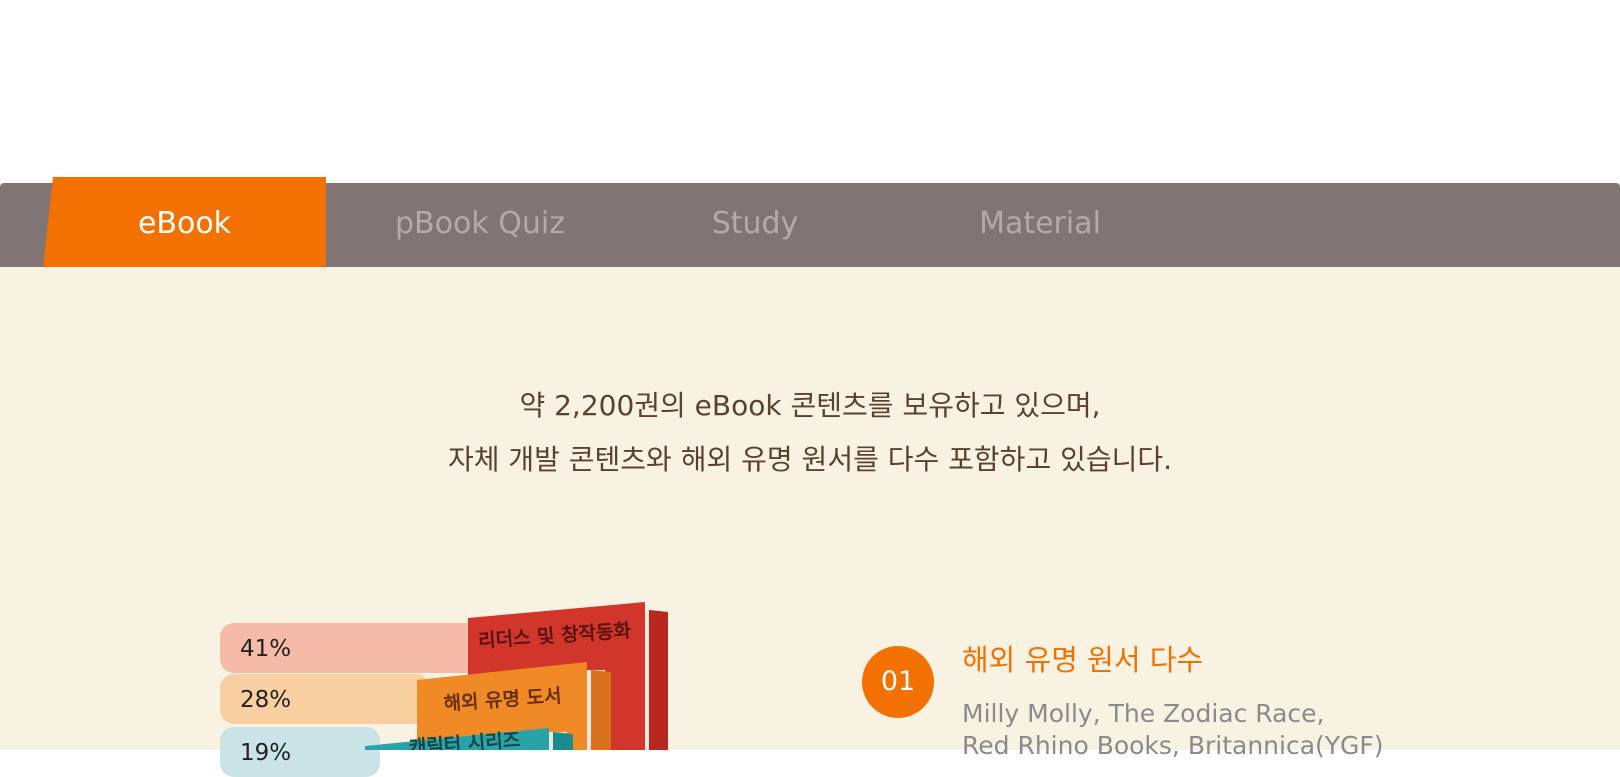  What do you see at coordinates (266, 753) in the screenshot?
I see `distribution-percent-characters: 19%` at bounding box center [266, 753].